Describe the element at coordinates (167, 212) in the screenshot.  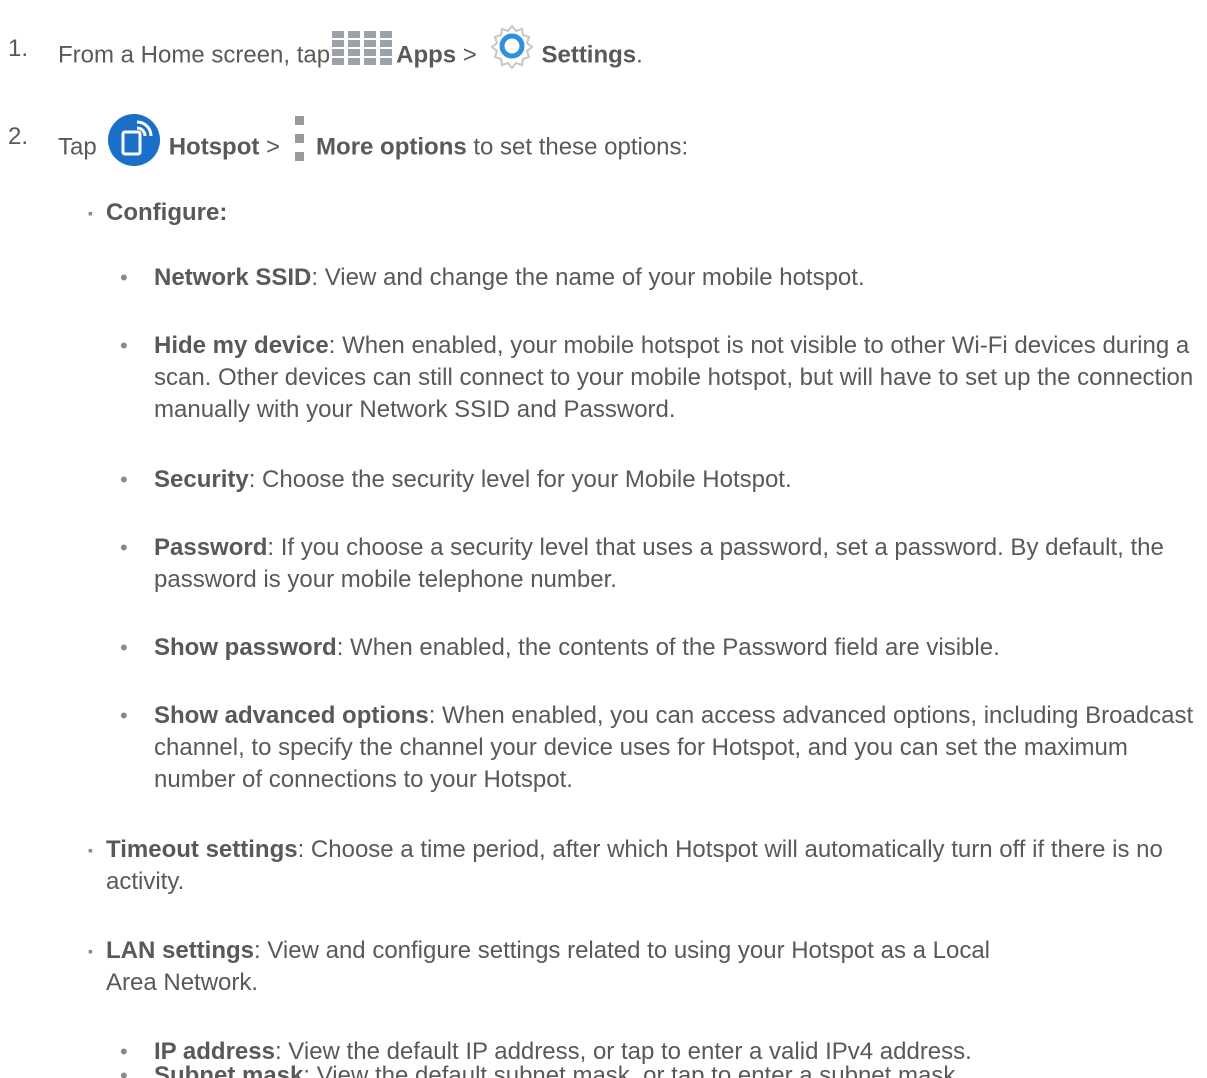
I see `configure-label: Configure:` at that location.